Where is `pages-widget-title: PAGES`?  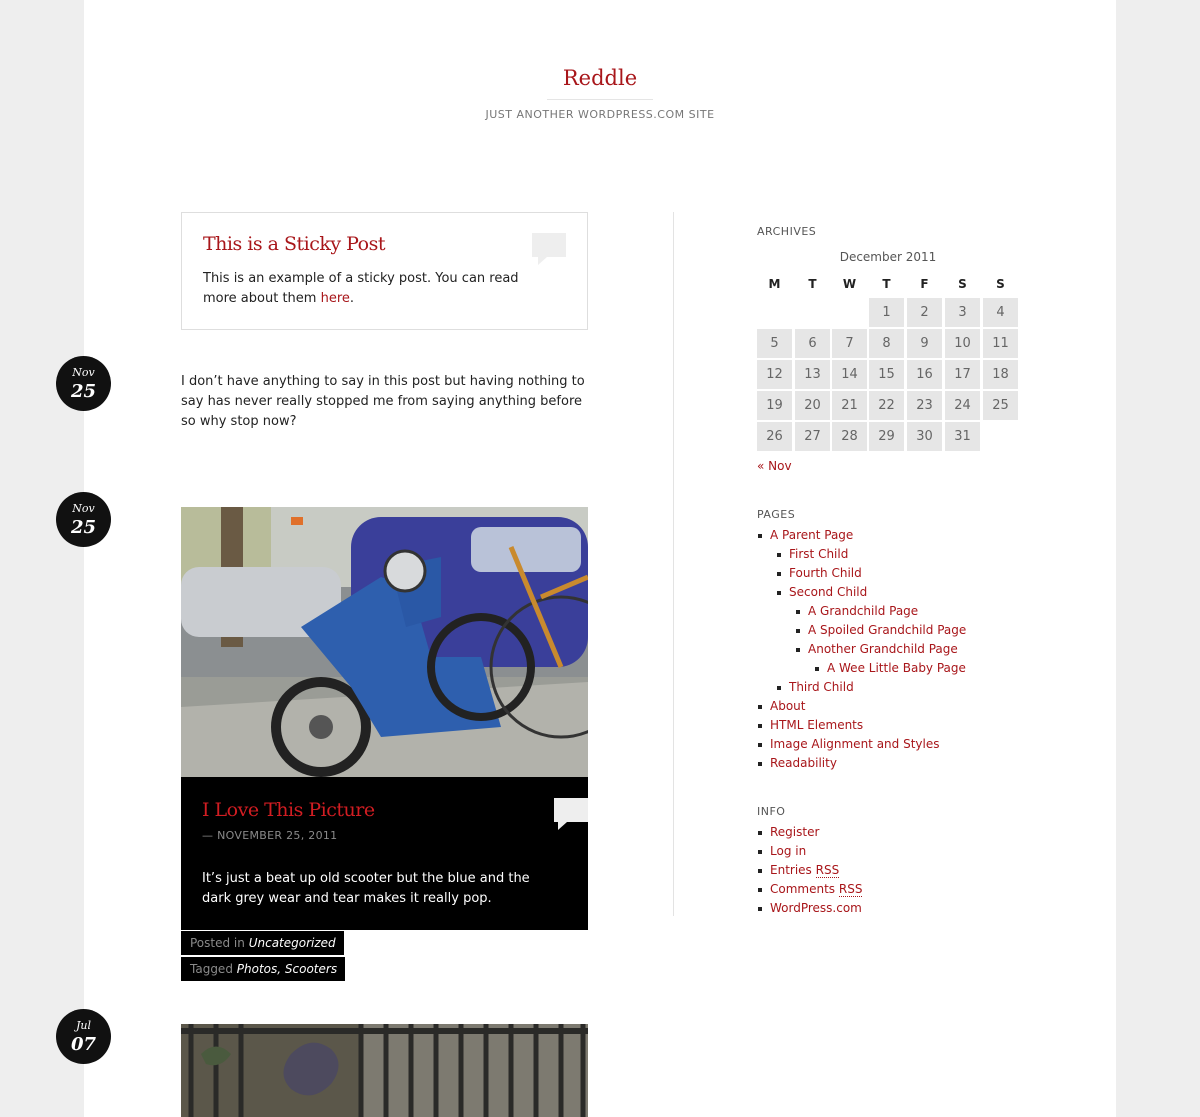 pages-widget-title: PAGES is located at coordinates (776, 514).